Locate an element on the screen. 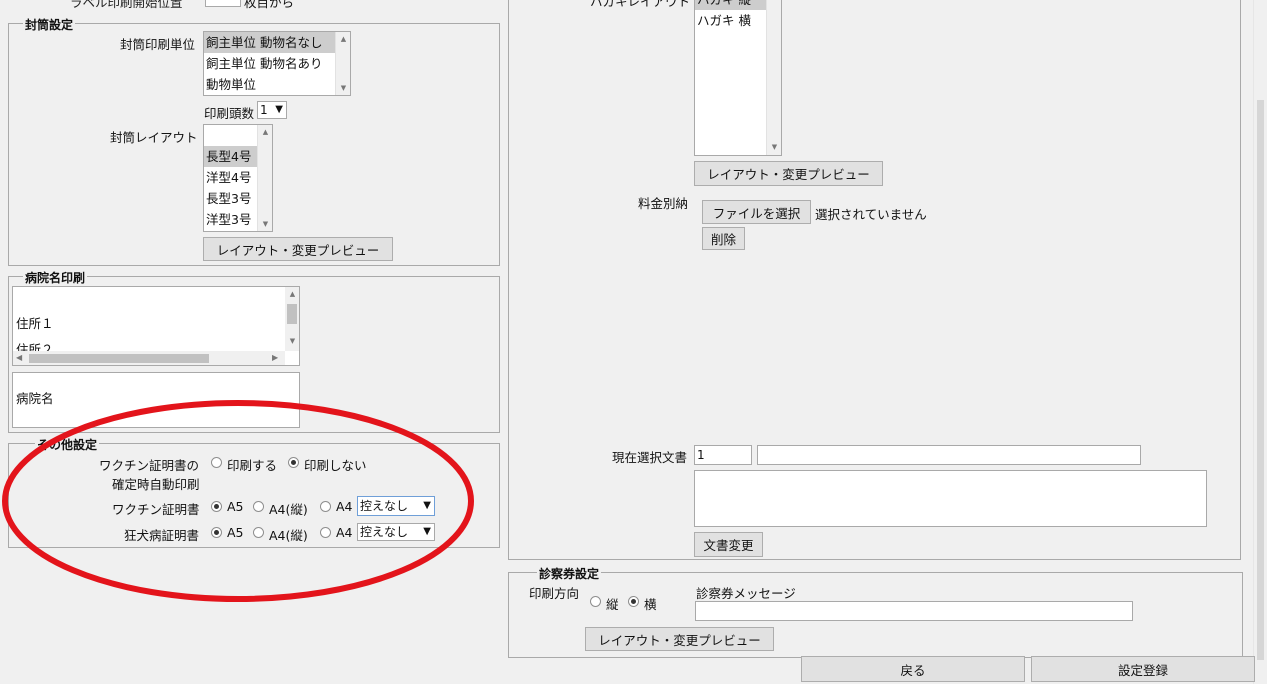 The height and width of the screenshot is (684, 1267). save-settings-button: 設定登録 is located at coordinates (1143, 669).